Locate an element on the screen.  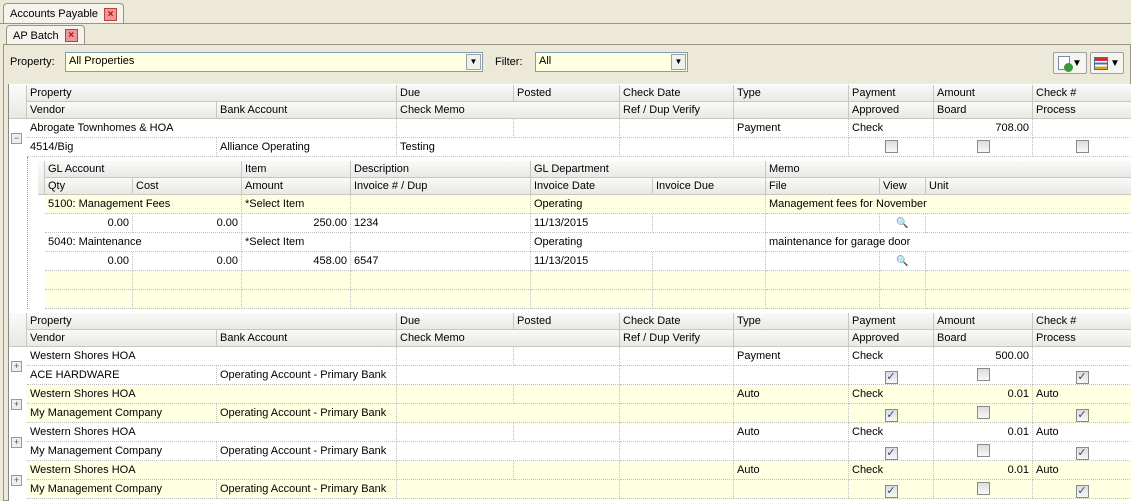
approved-cell is located at coordinates (891, 147).